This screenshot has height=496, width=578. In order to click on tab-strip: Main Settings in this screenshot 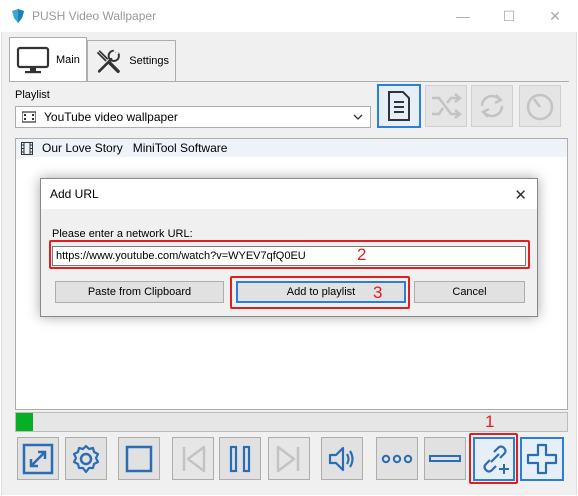, I will do `click(92, 59)`.